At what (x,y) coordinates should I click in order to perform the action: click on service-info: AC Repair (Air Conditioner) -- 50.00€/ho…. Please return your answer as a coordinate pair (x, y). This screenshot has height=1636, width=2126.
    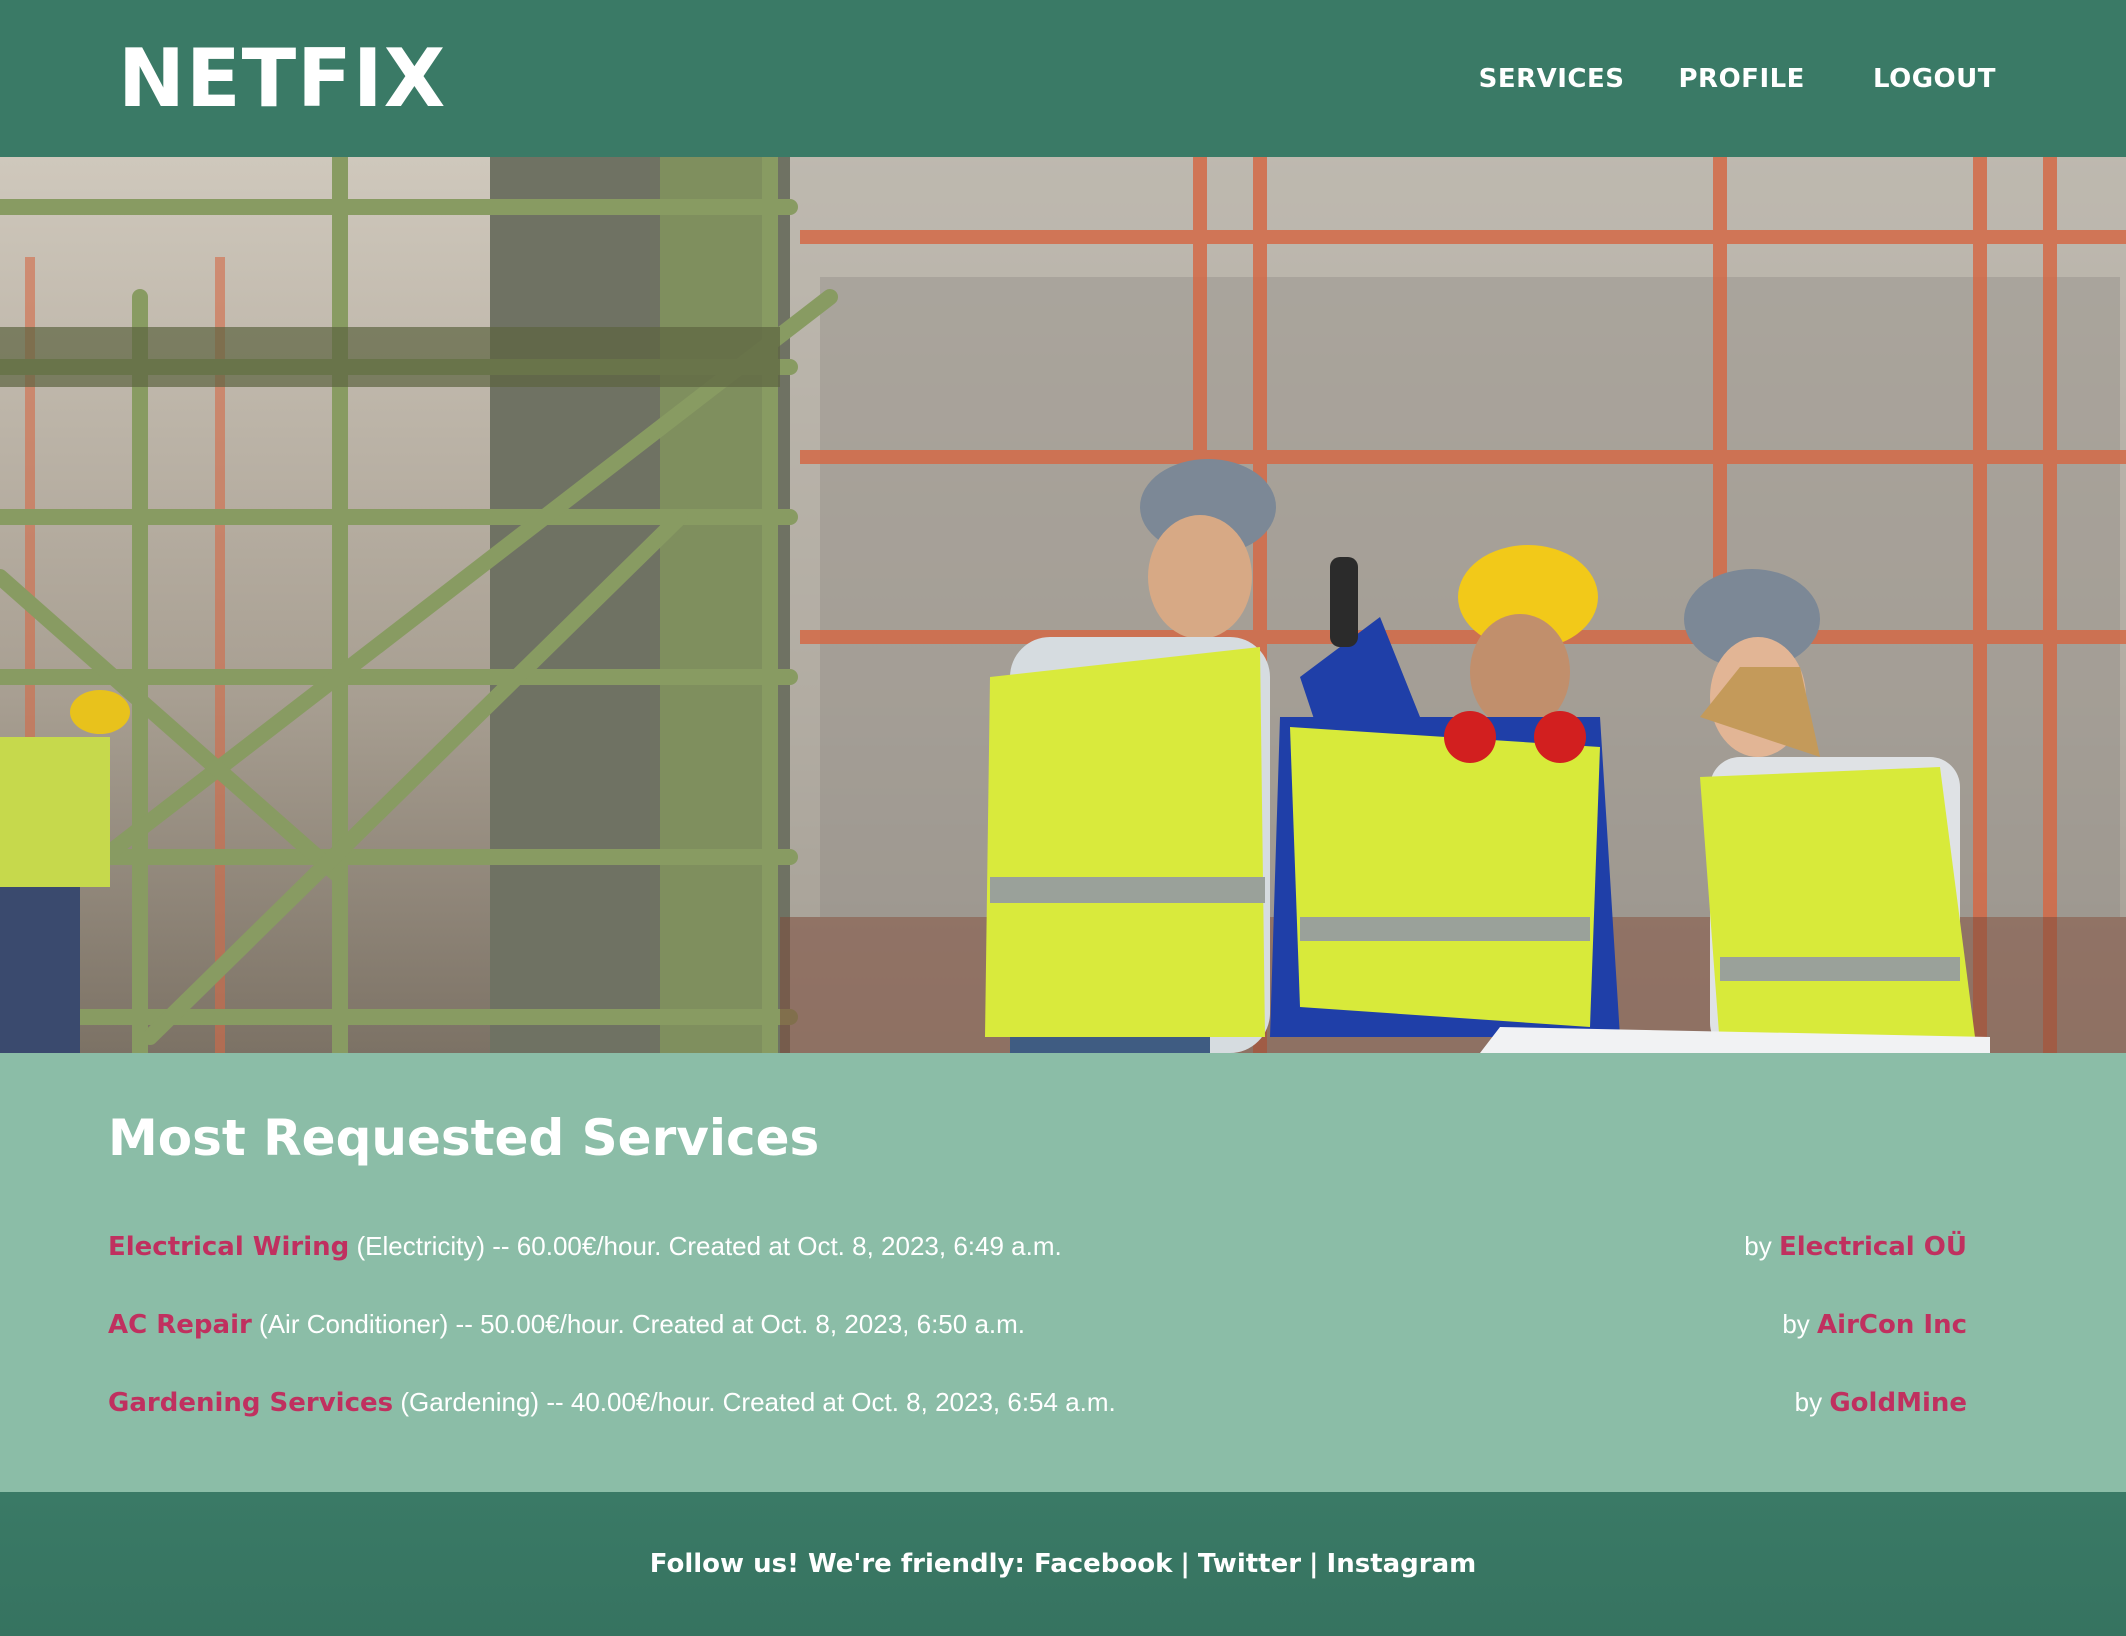
    Looking at the image, I should click on (566, 1324).